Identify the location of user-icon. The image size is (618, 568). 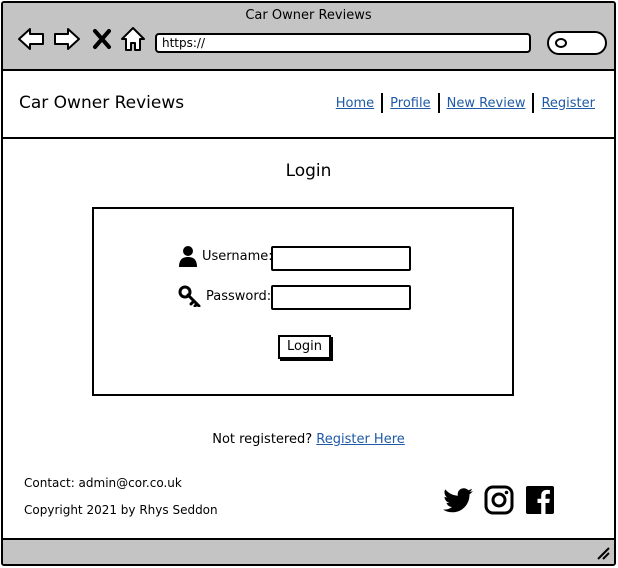
(188, 256).